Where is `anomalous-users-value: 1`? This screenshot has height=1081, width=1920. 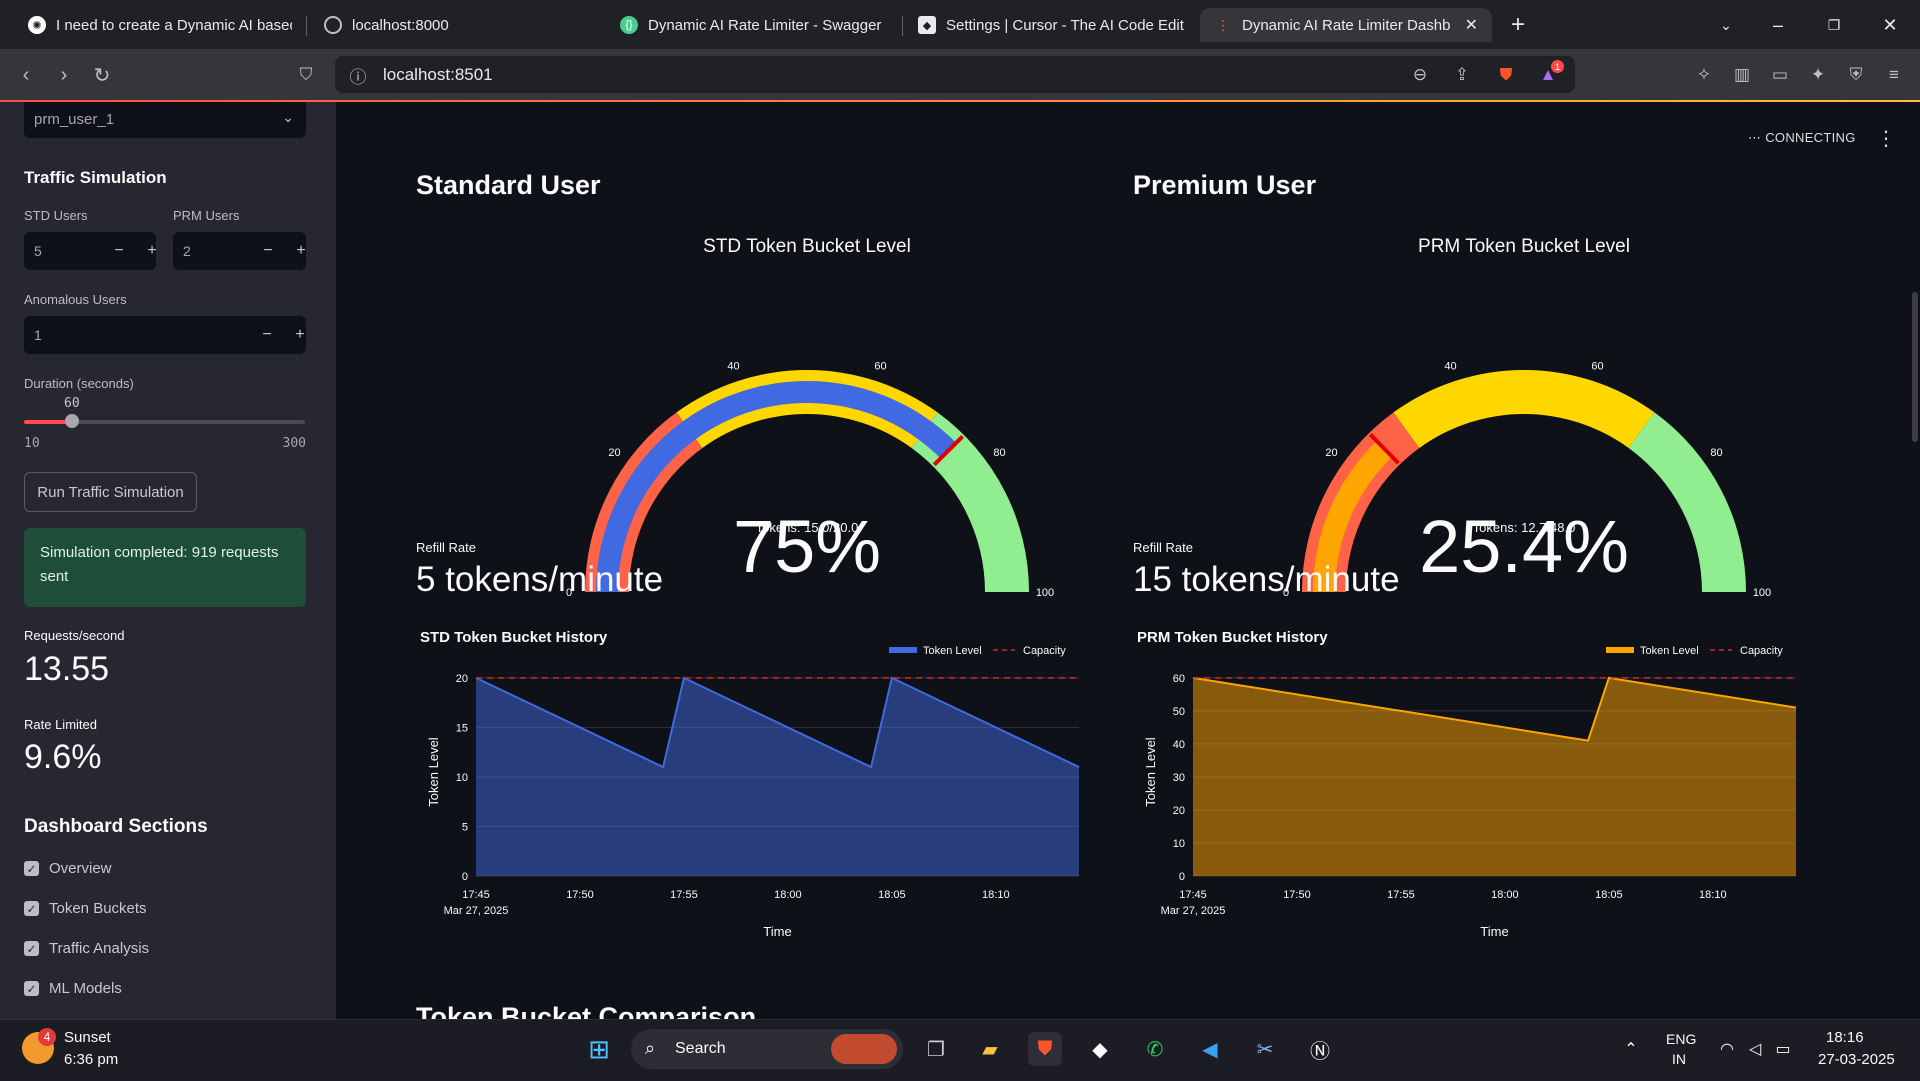
anomalous-users-value: 1 is located at coordinates (38, 335).